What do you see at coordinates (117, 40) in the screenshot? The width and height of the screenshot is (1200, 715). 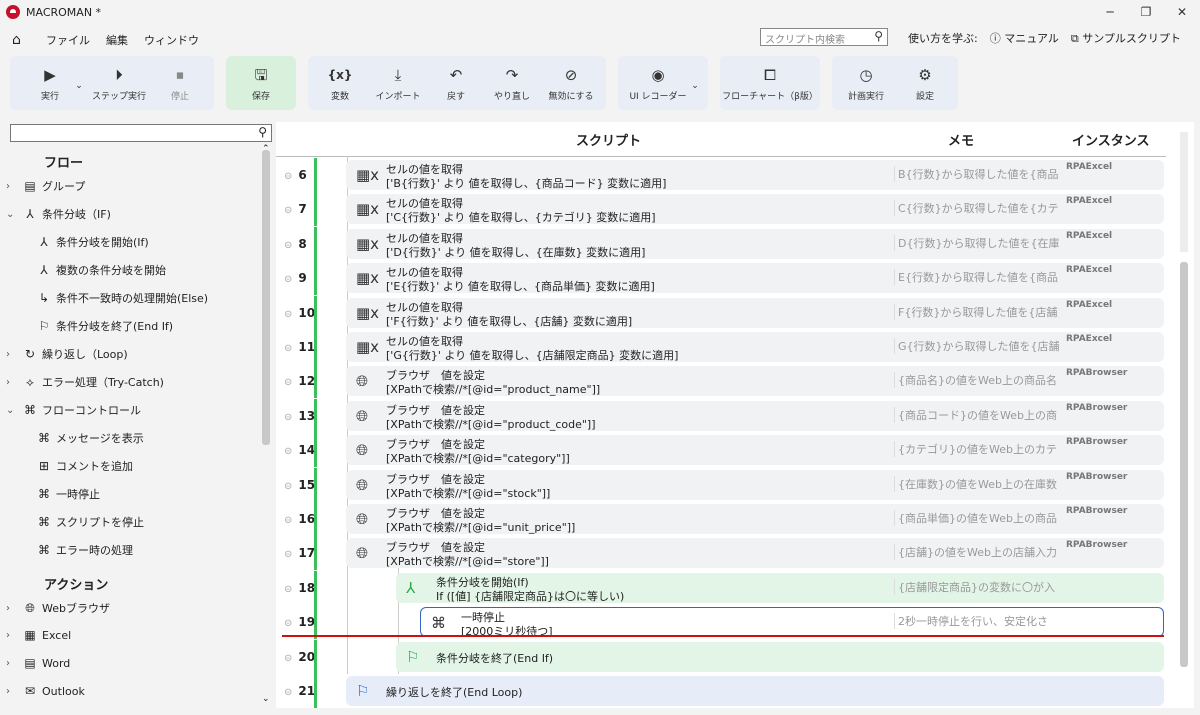 I see `menu-edit: 編集` at bounding box center [117, 40].